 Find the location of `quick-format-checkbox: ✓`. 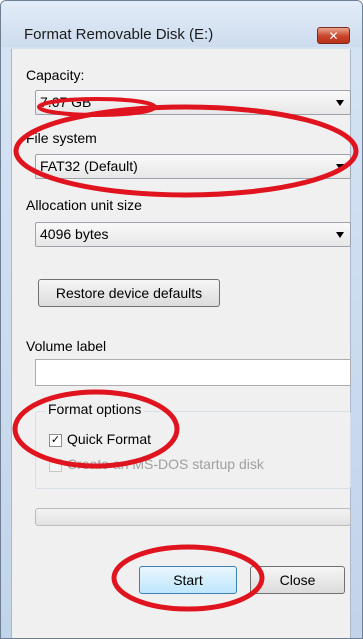

quick-format-checkbox: ✓ is located at coordinates (55, 440).